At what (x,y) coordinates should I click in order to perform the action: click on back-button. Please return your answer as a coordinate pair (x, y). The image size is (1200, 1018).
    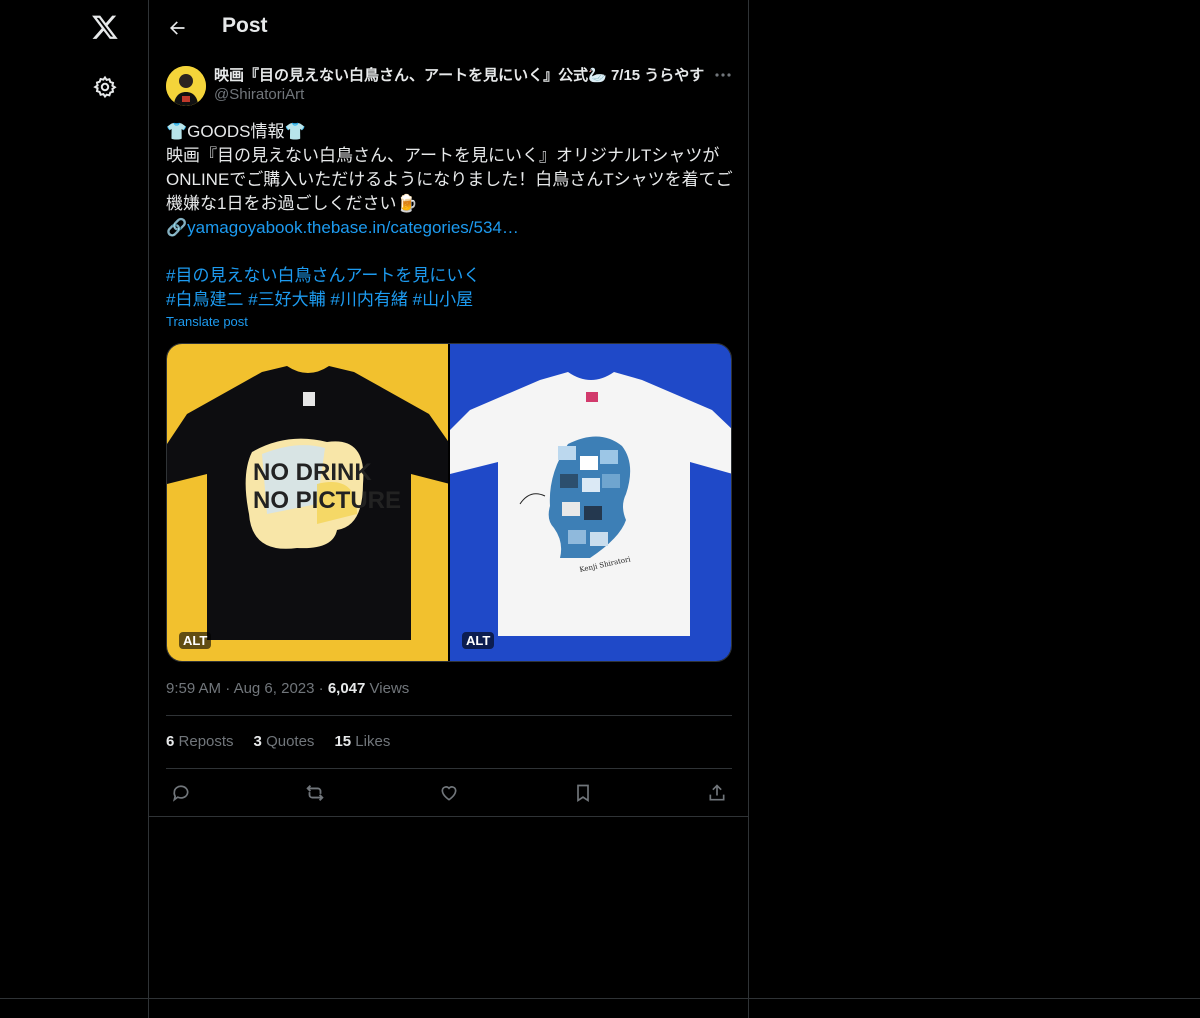
    Looking at the image, I should click on (177, 28).